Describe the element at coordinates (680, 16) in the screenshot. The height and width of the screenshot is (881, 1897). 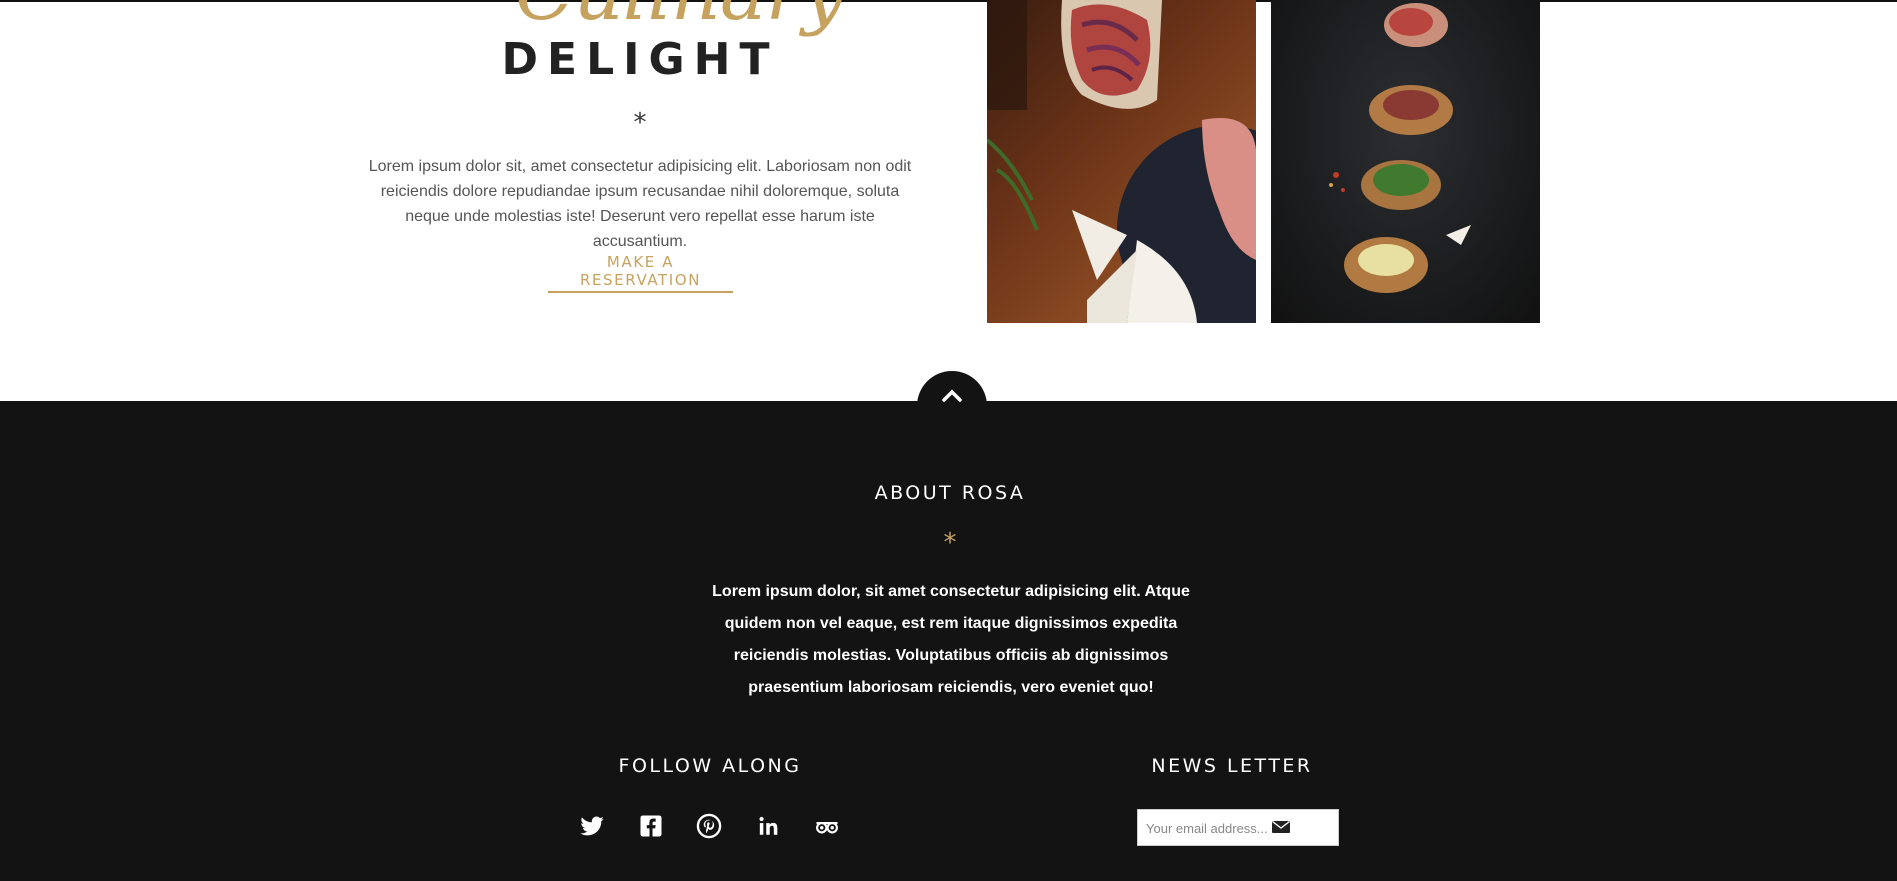
I see `script-title: Culinary` at that location.